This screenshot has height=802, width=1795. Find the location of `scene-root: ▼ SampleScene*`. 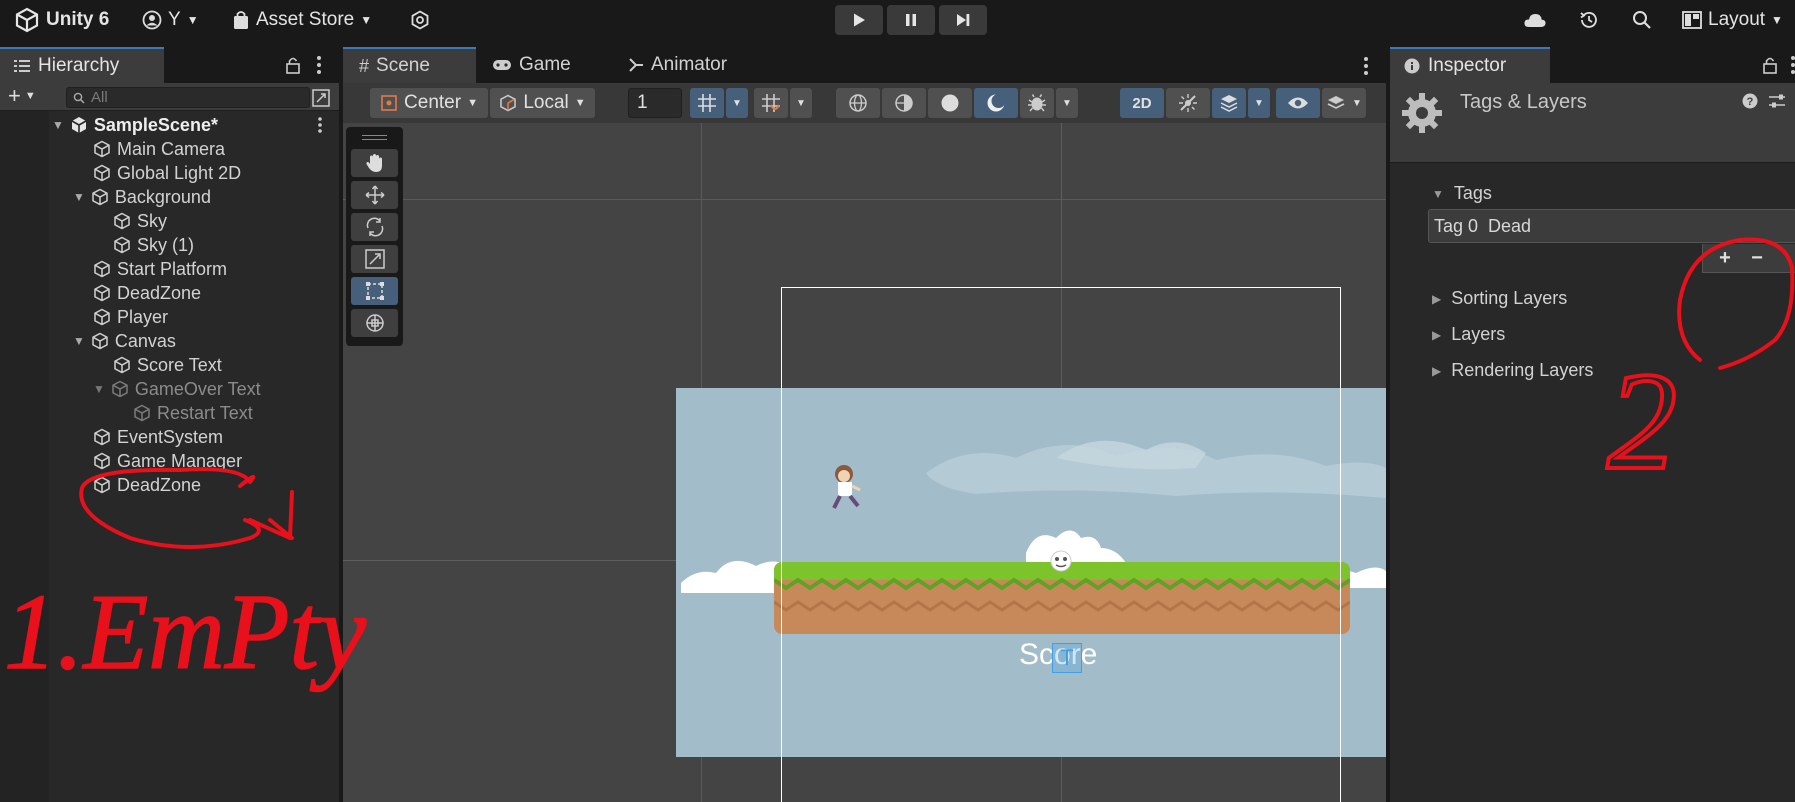

scene-root: ▼ SampleScene* is located at coordinates (169, 125).